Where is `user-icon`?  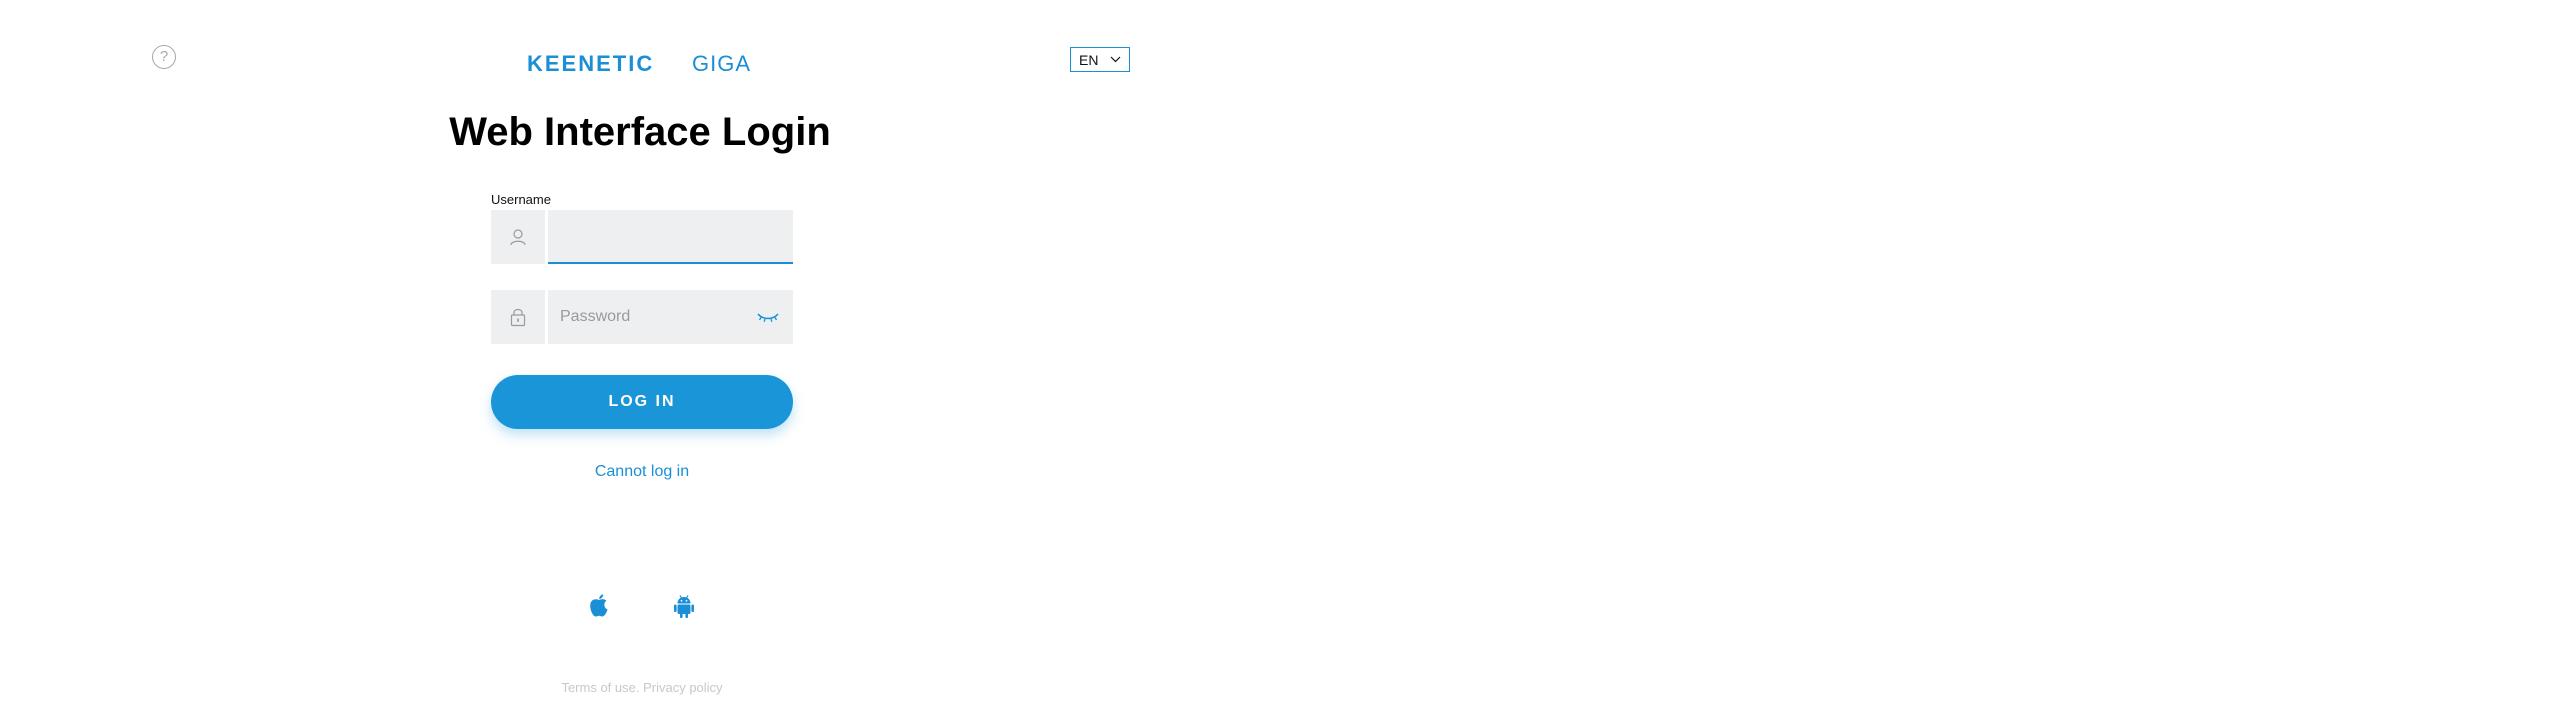
user-icon is located at coordinates (518, 237).